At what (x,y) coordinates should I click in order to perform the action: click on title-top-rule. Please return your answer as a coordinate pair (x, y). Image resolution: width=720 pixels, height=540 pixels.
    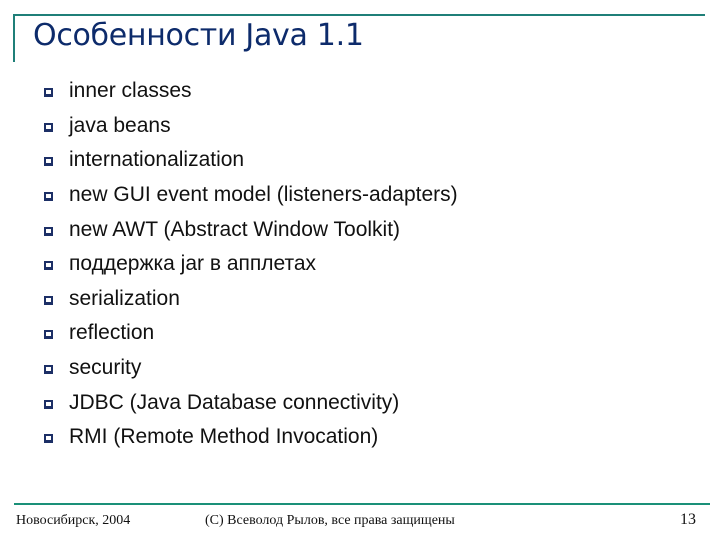
    Looking at the image, I should click on (359, 15).